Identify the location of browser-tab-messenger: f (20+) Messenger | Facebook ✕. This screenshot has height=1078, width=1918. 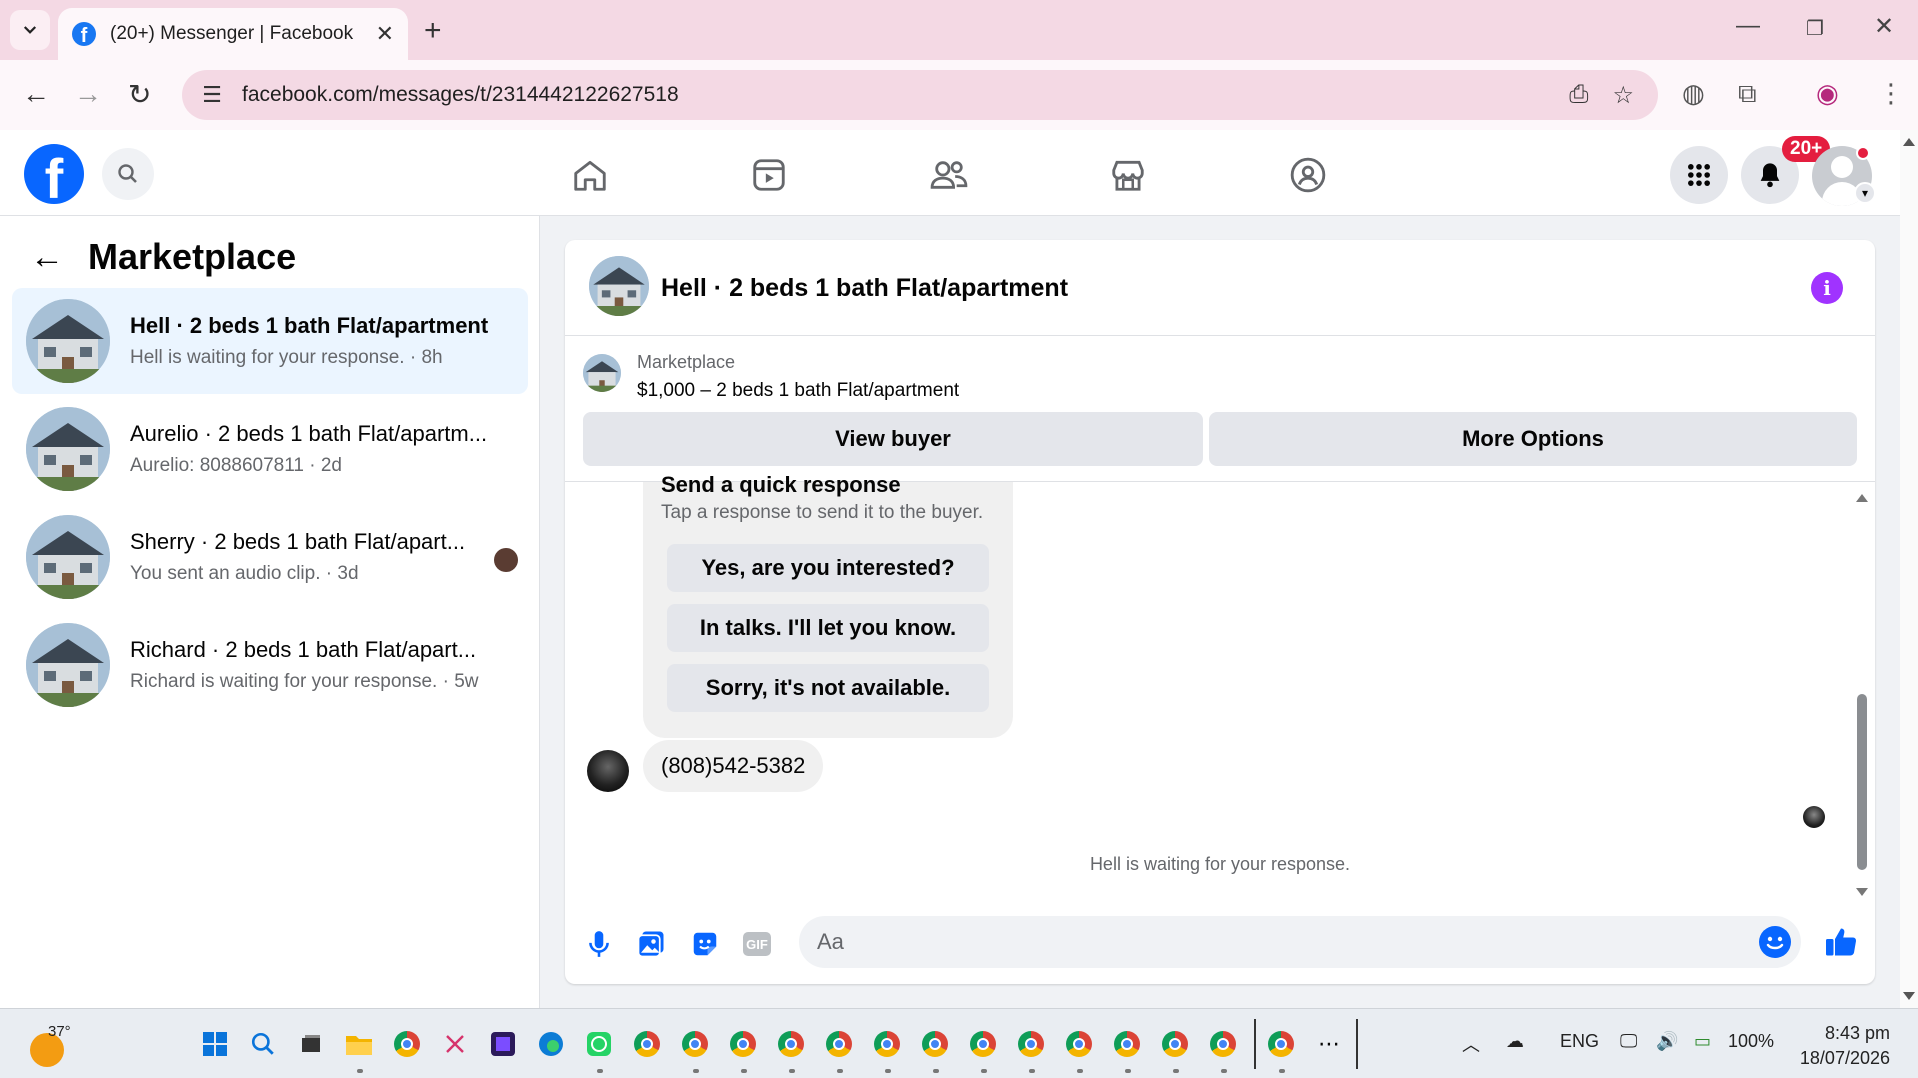
(233, 34).